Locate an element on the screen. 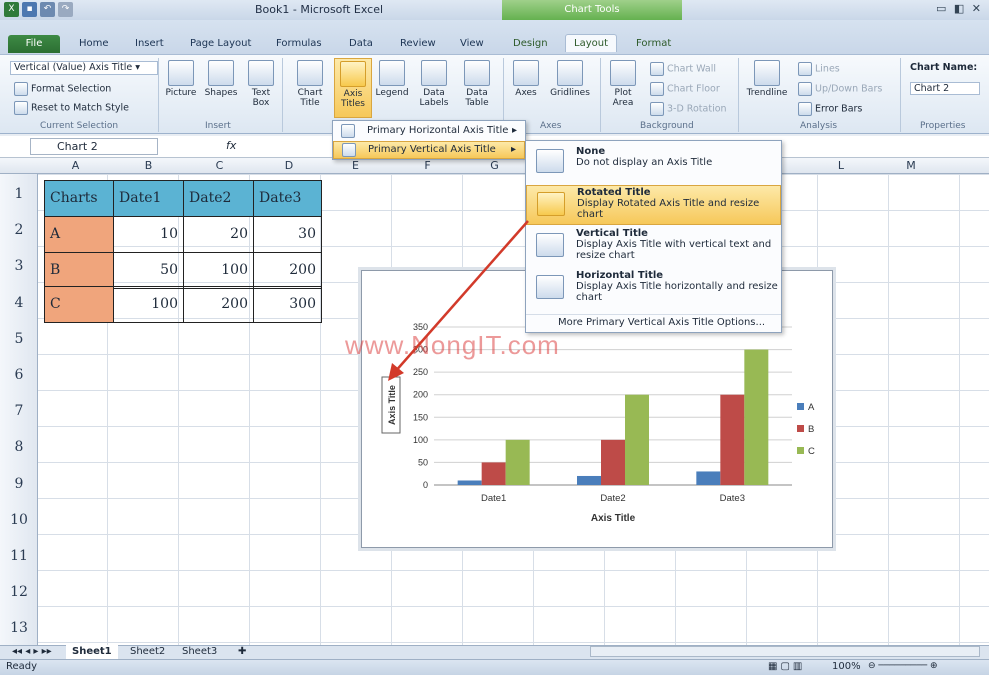 This screenshot has width=989, height=675. lines-button: Lines is located at coordinates (819, 69).